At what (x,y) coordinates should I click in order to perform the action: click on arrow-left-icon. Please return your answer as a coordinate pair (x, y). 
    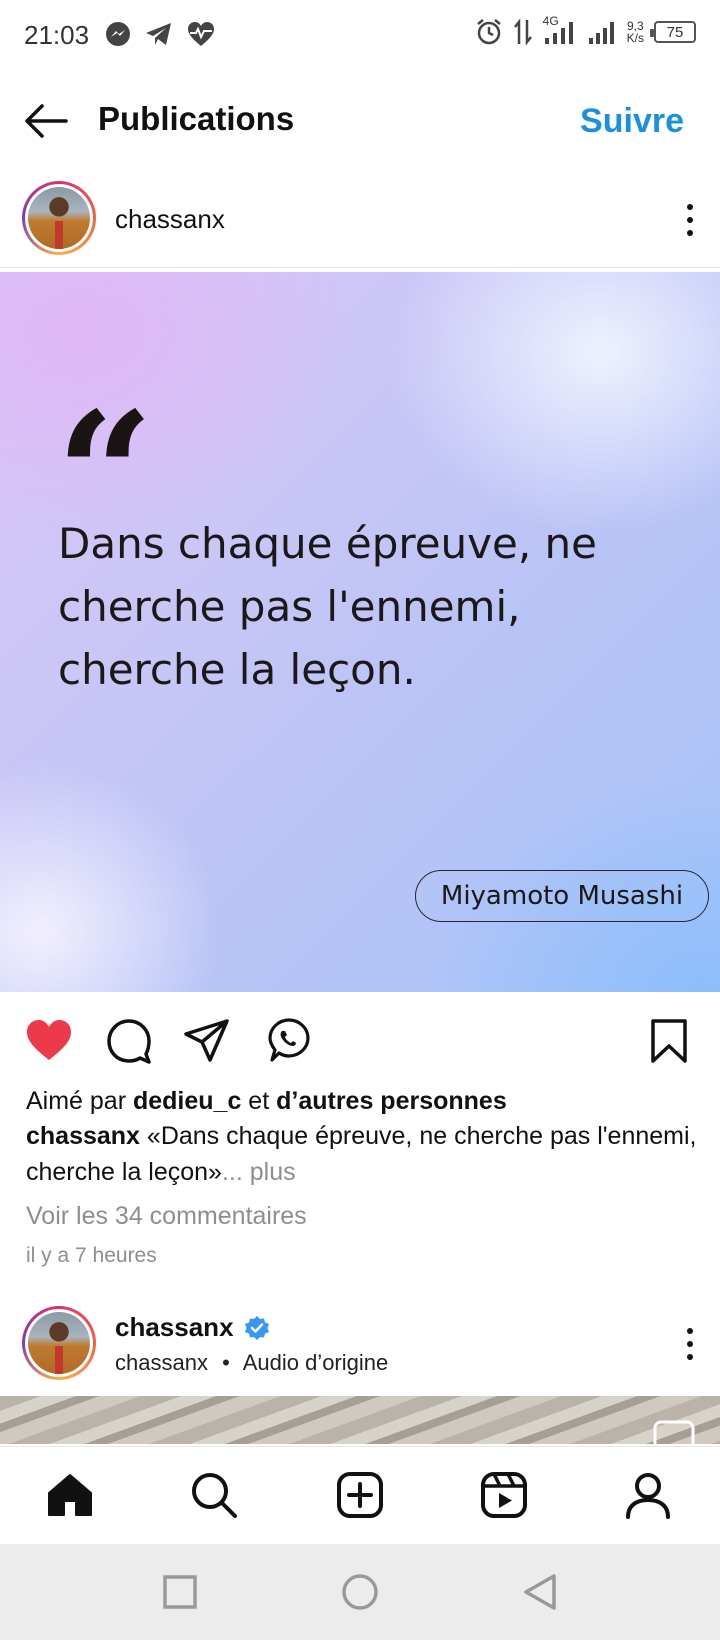
    Looking at the image, I should click on (46, 121).